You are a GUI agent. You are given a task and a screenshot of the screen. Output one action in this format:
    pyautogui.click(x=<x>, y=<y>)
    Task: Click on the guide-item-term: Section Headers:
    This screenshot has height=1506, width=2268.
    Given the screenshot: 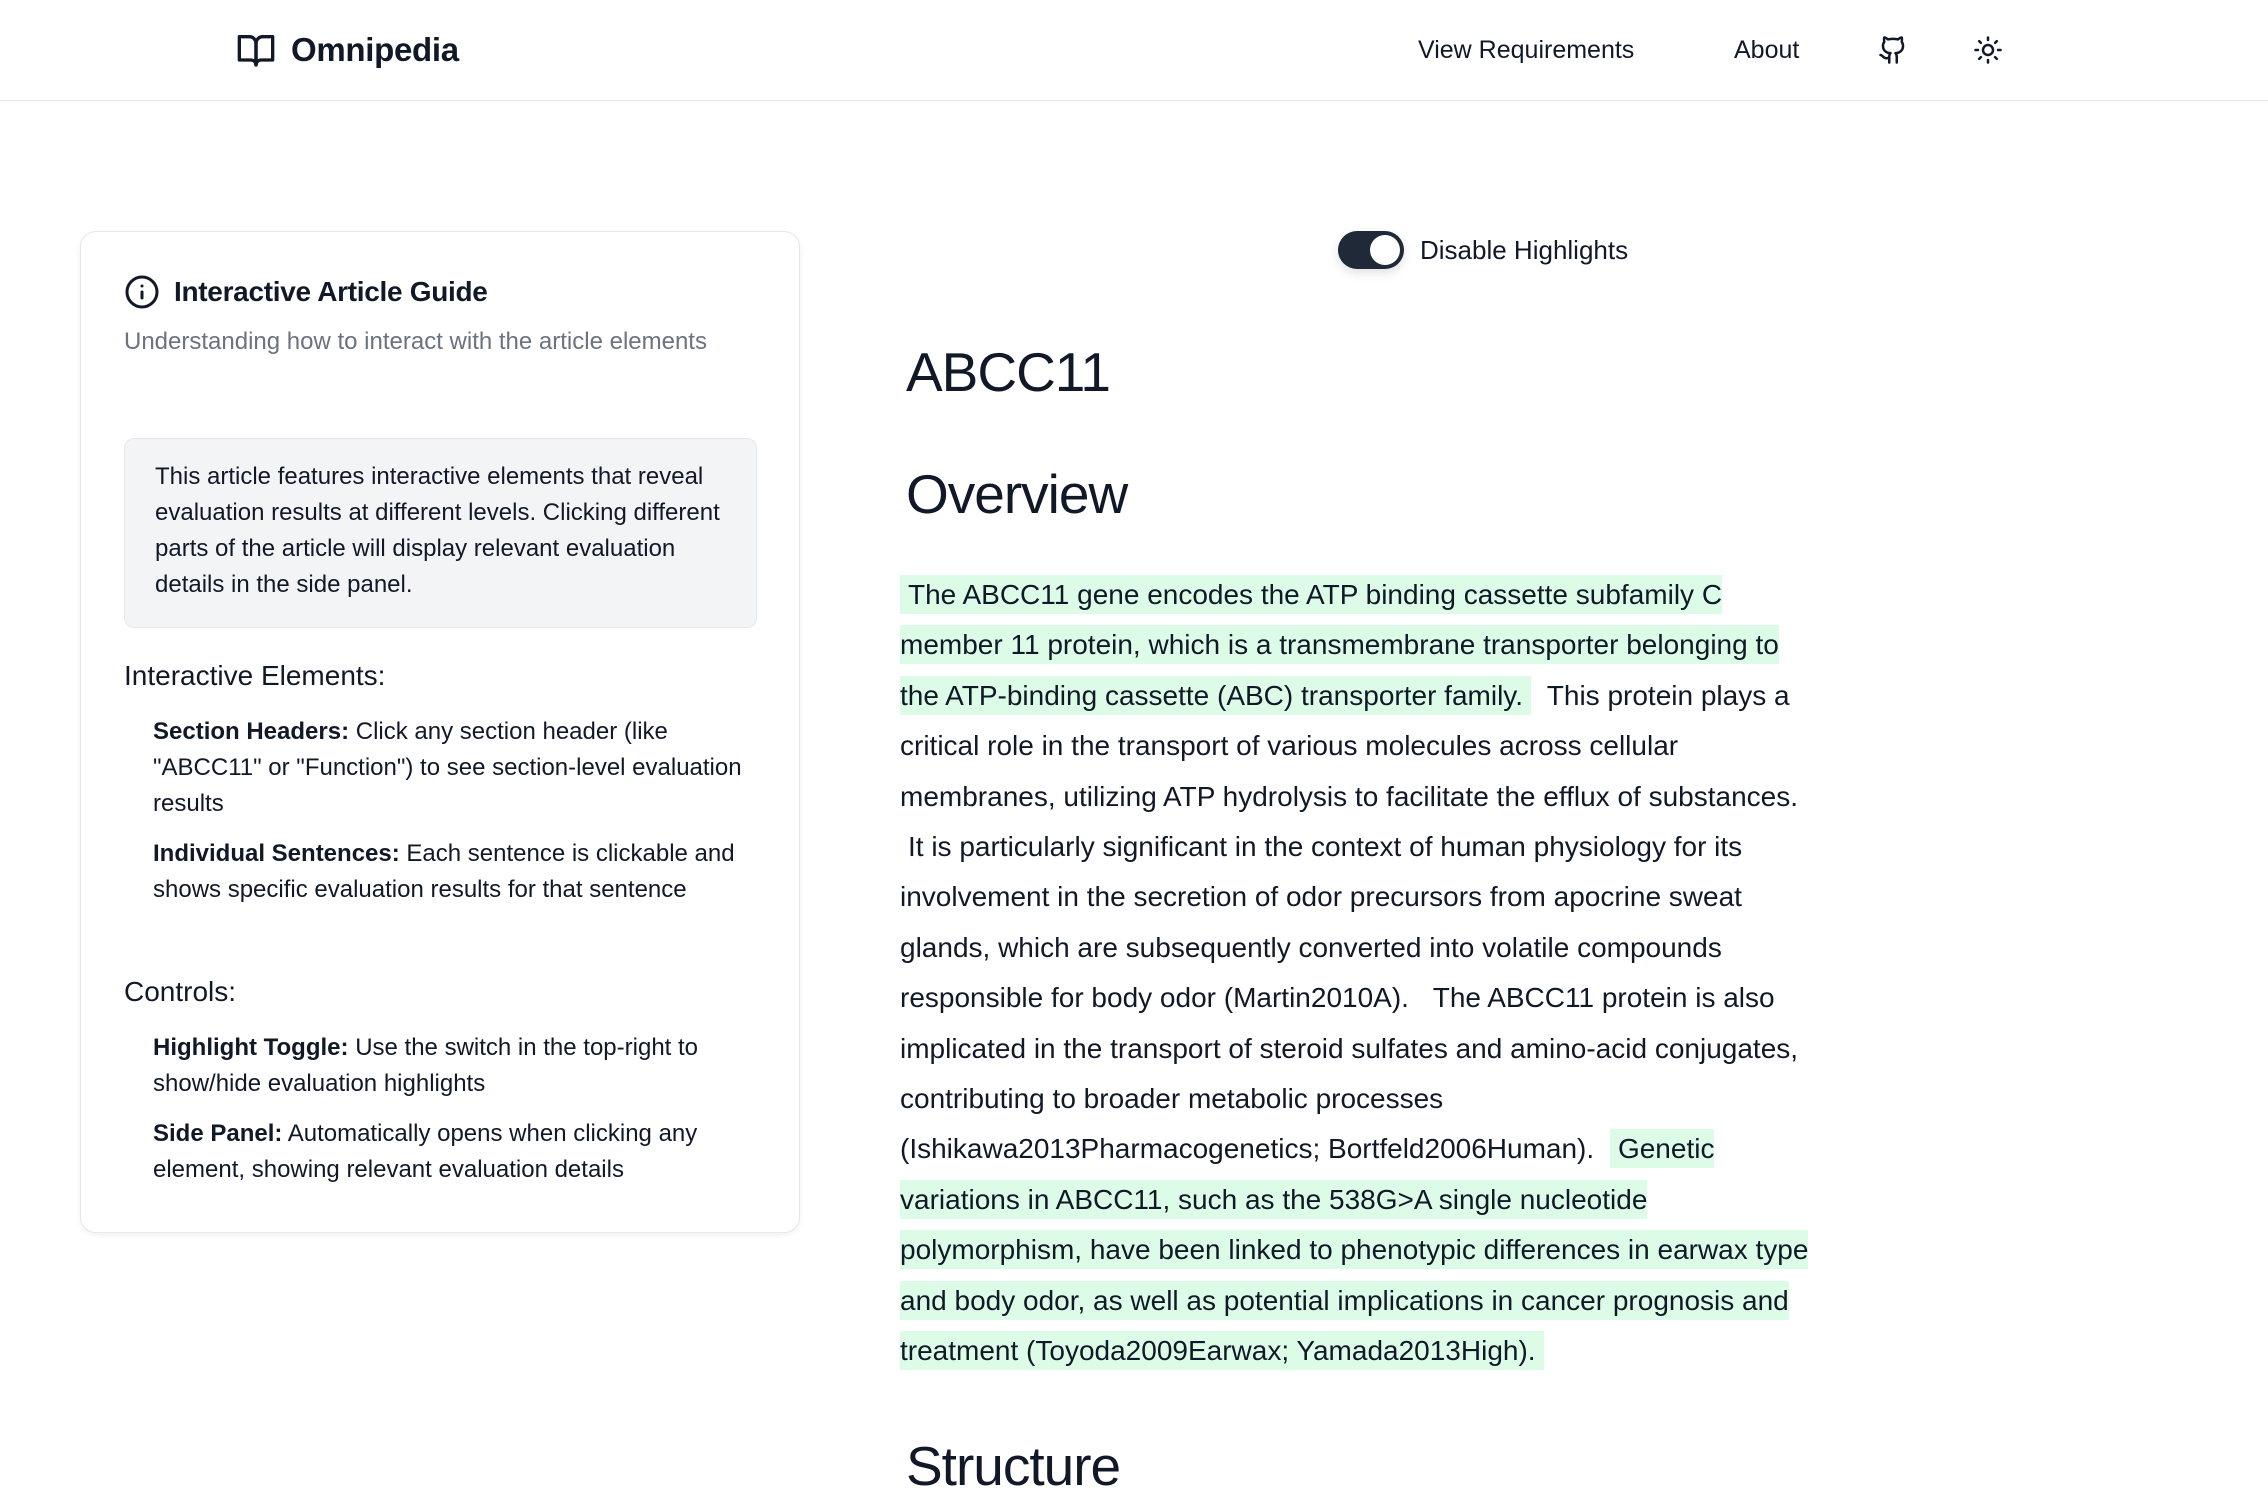 What is the action you would take?
    pyautogui.click(x=251, y=731)
    